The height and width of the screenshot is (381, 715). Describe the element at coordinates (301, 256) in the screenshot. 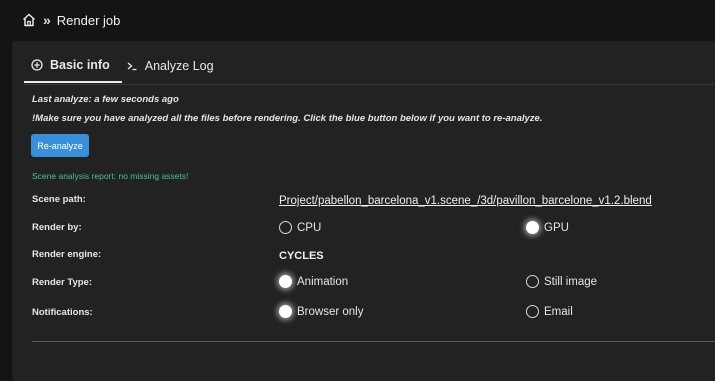

I see `render-engine-value: CYCLES` at that location.